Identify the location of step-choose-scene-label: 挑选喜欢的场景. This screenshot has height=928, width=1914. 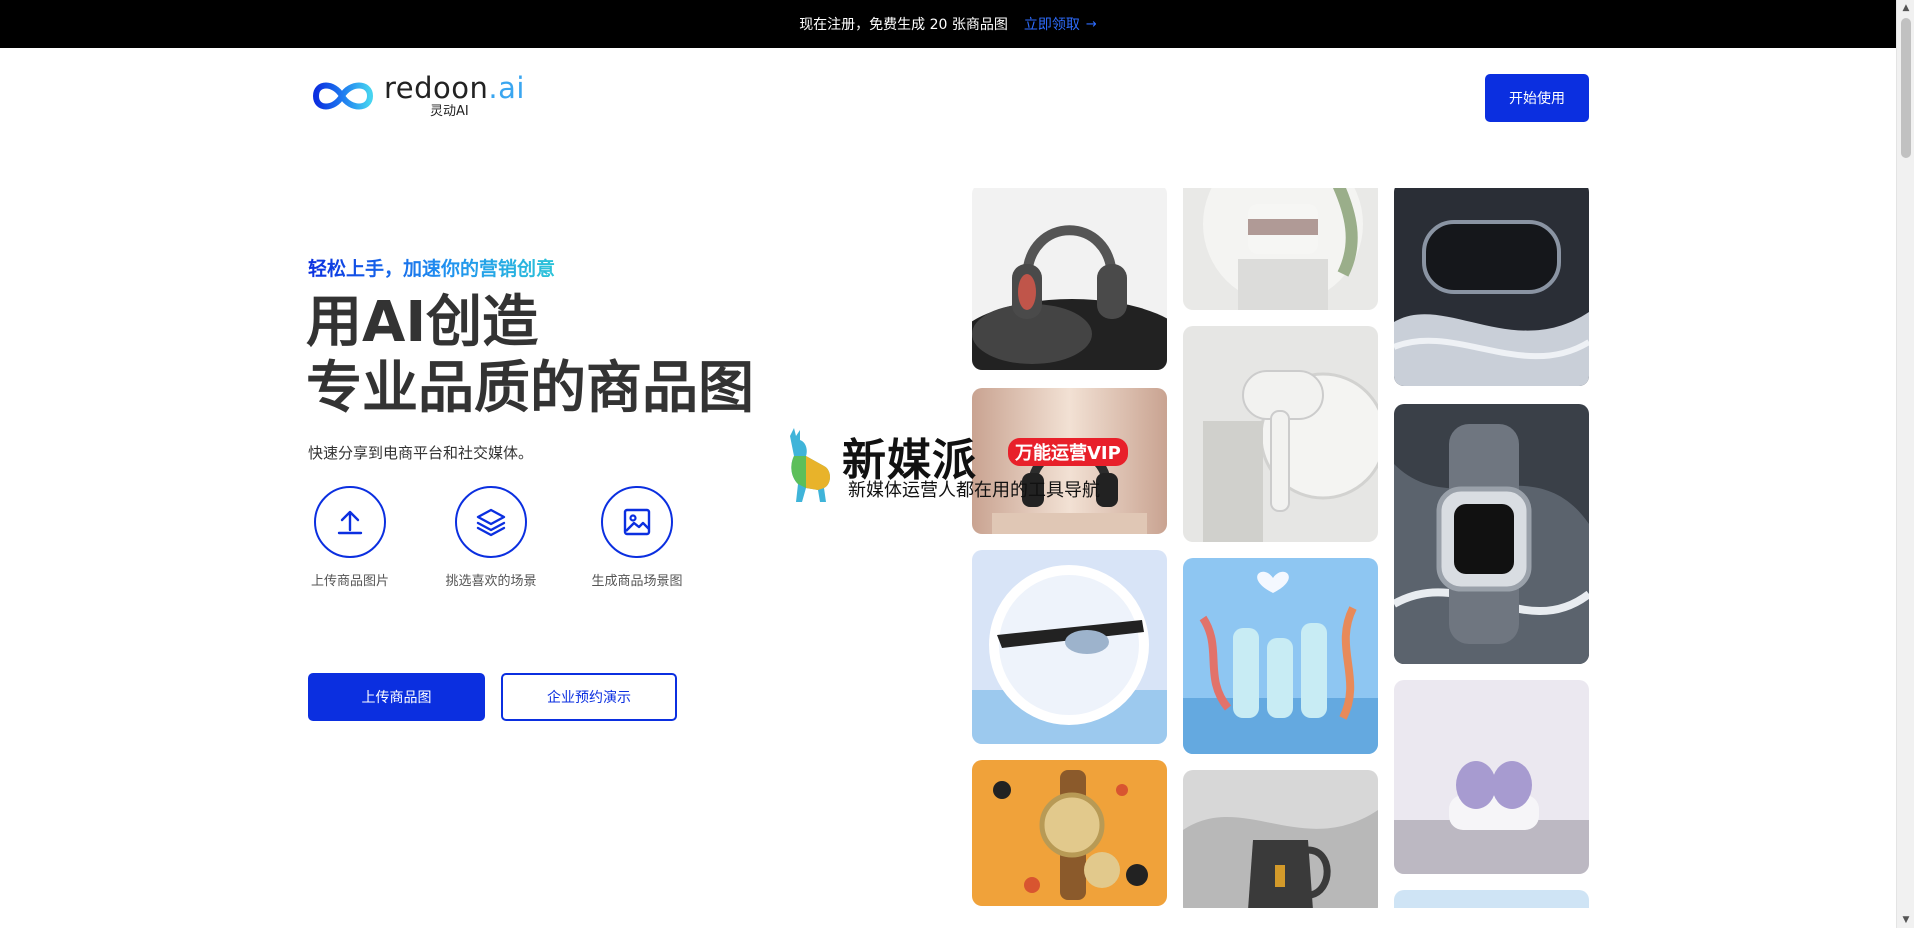
(491, 581).